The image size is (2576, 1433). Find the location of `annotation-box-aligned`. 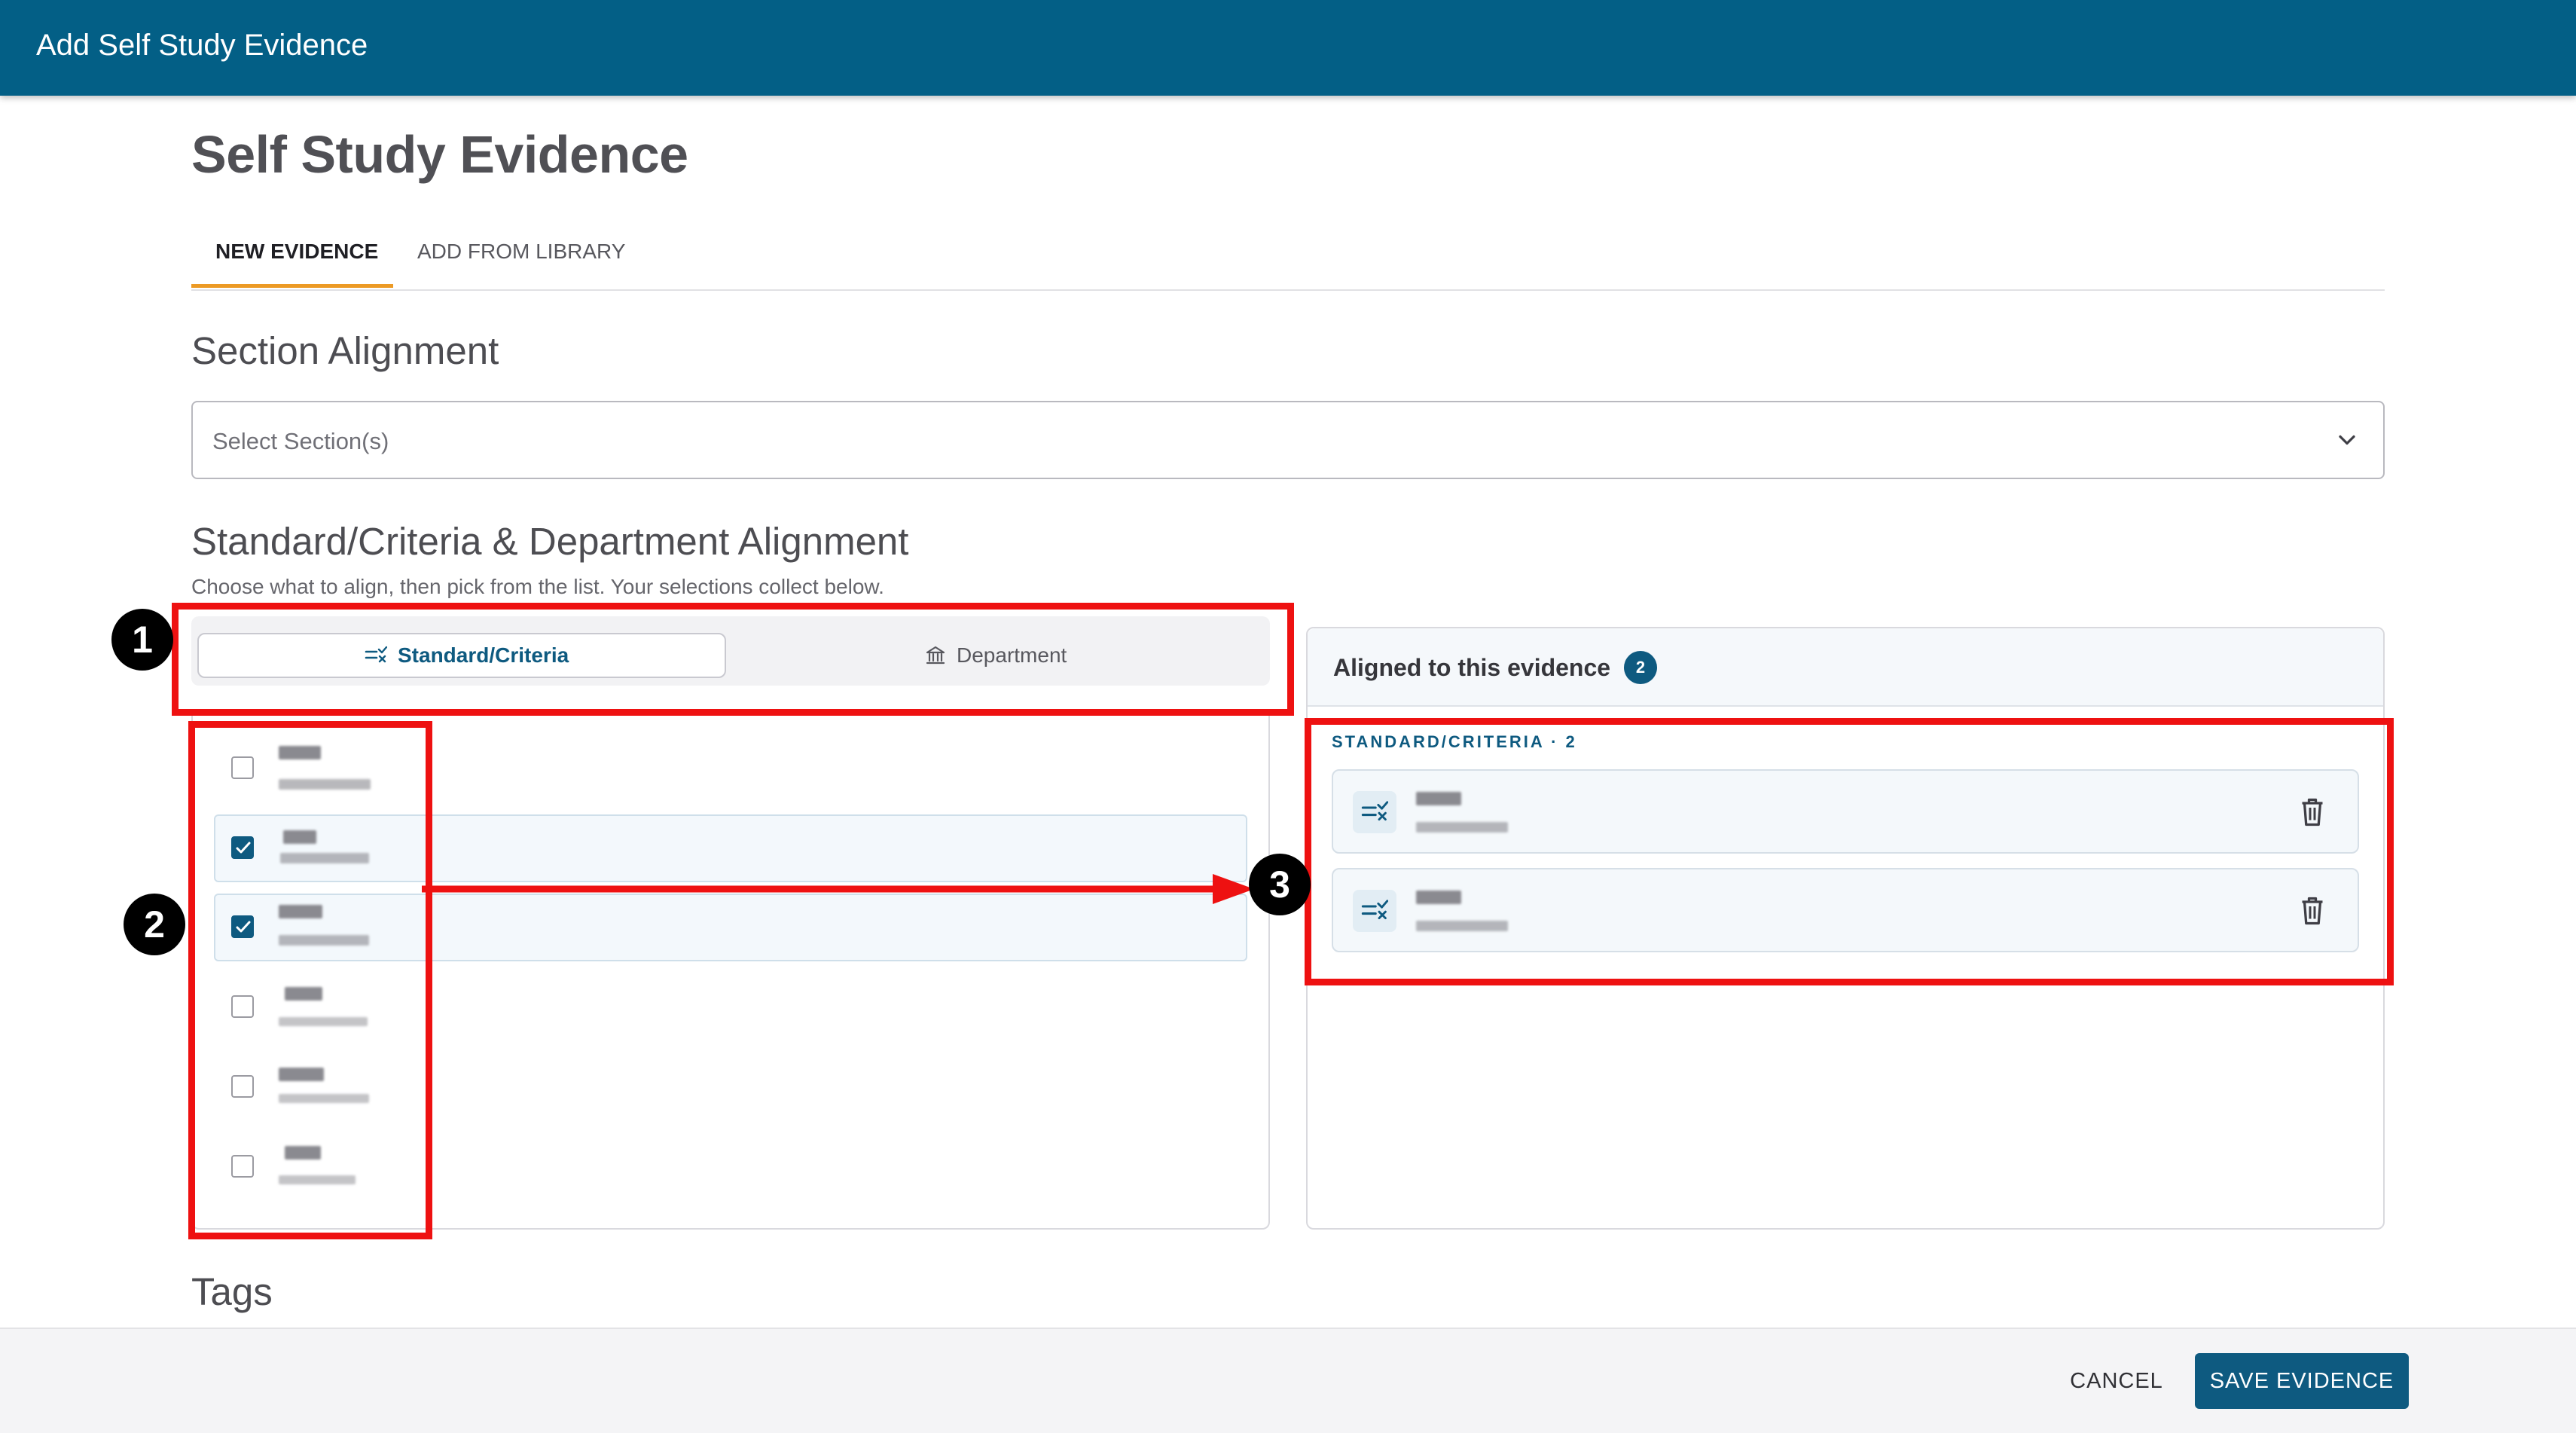

annotation-box-aligned is located at coordinates (1850, 851).